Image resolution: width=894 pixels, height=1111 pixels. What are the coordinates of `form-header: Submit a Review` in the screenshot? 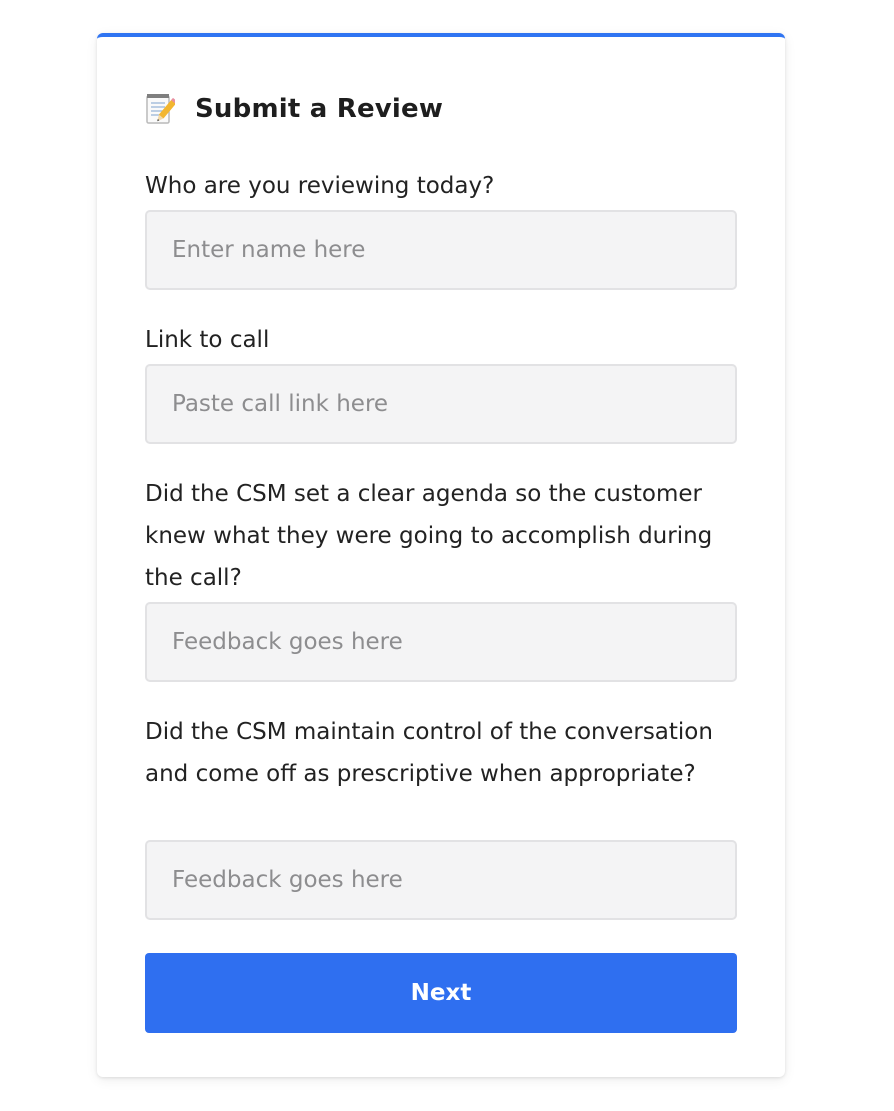 It's located at (294, 109).